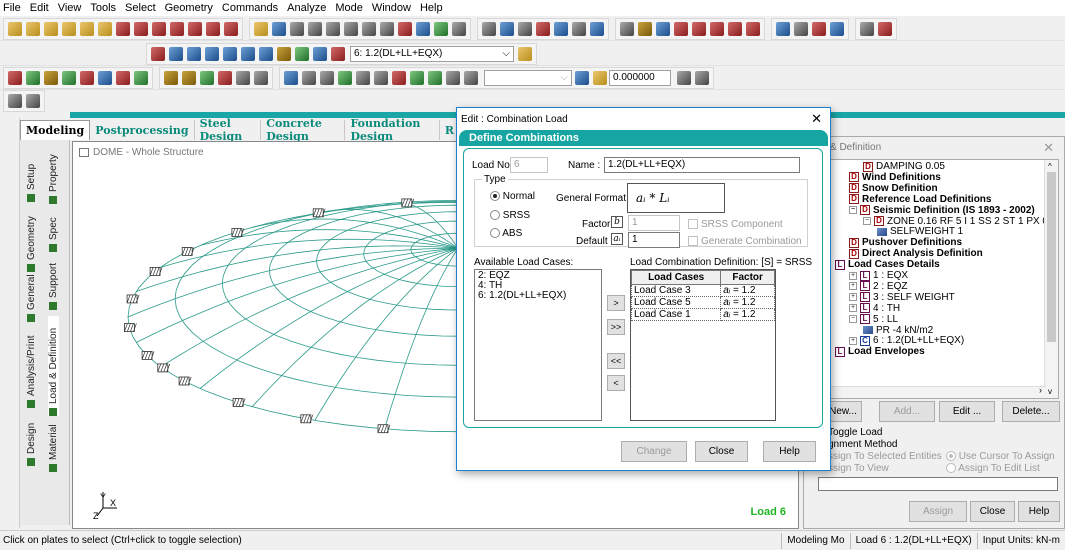  Describe the element at coordinates (338, 53) in the screenshot. I see `load-icon` at that location.